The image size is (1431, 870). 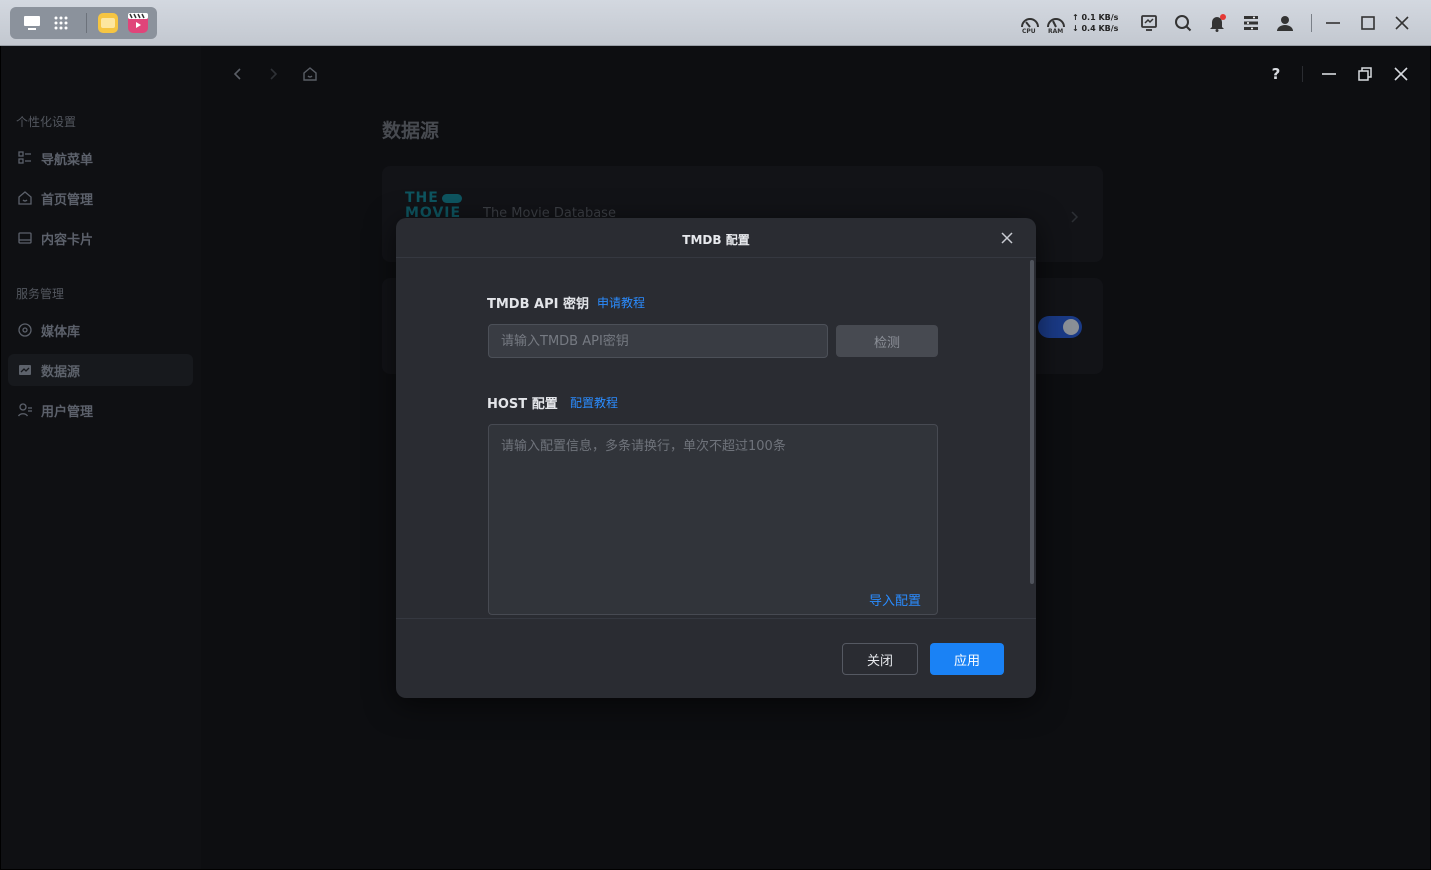 What do you see at coordinates (715, 23) in the screenshot?
I see `os-taskbar: CPU RAM ↑ 0.1 KB/s ↓ 0.4 KB/s` at bounding box center [715, 23].